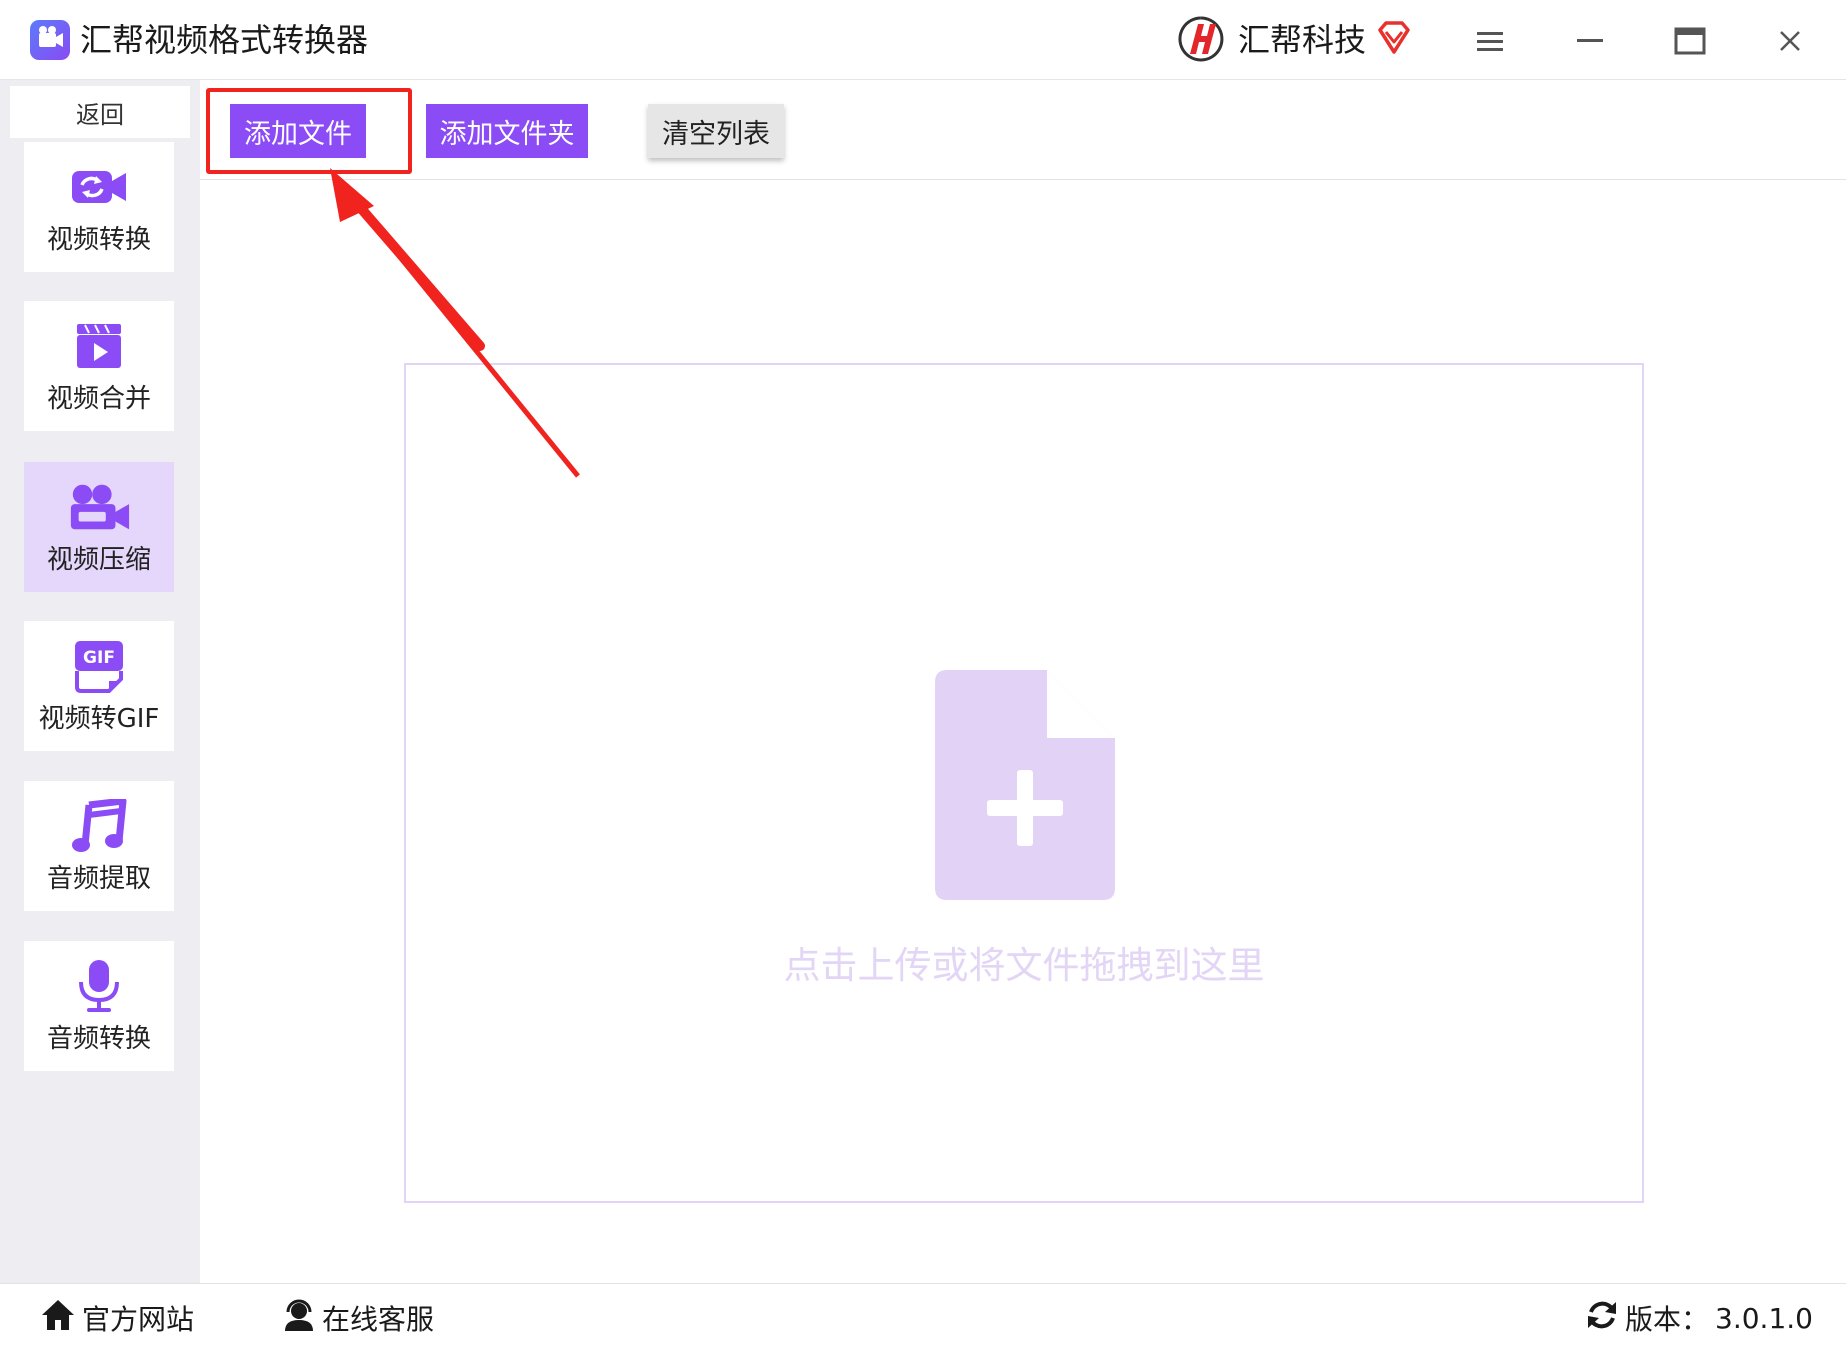 The height and width of the screenshot is (1350, 1846). I want to click on back-button: 返回, so click(100, 112).